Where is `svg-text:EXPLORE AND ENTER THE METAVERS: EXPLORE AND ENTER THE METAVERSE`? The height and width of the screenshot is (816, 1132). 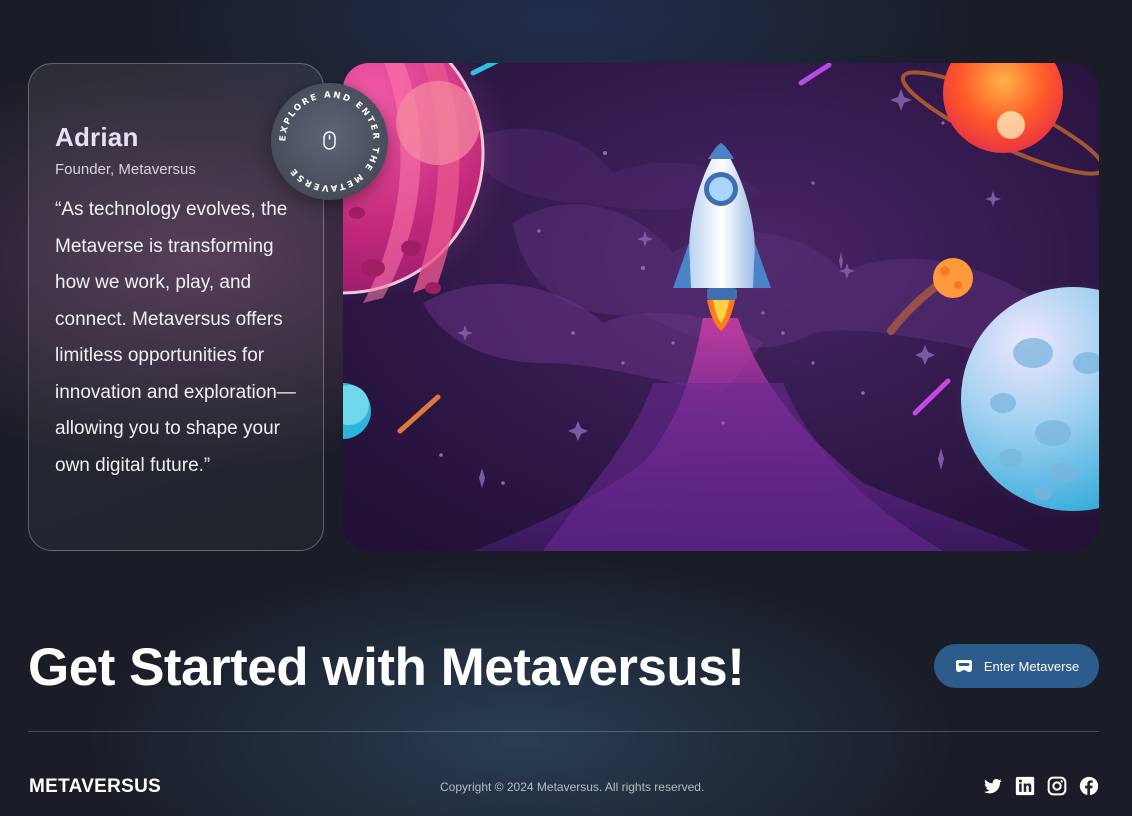
svg-text:EXPLORE AND ENTER THE METAVERS: EXPLORE AND ENTER THE METAVERSE is located at coordinates (329, 141).